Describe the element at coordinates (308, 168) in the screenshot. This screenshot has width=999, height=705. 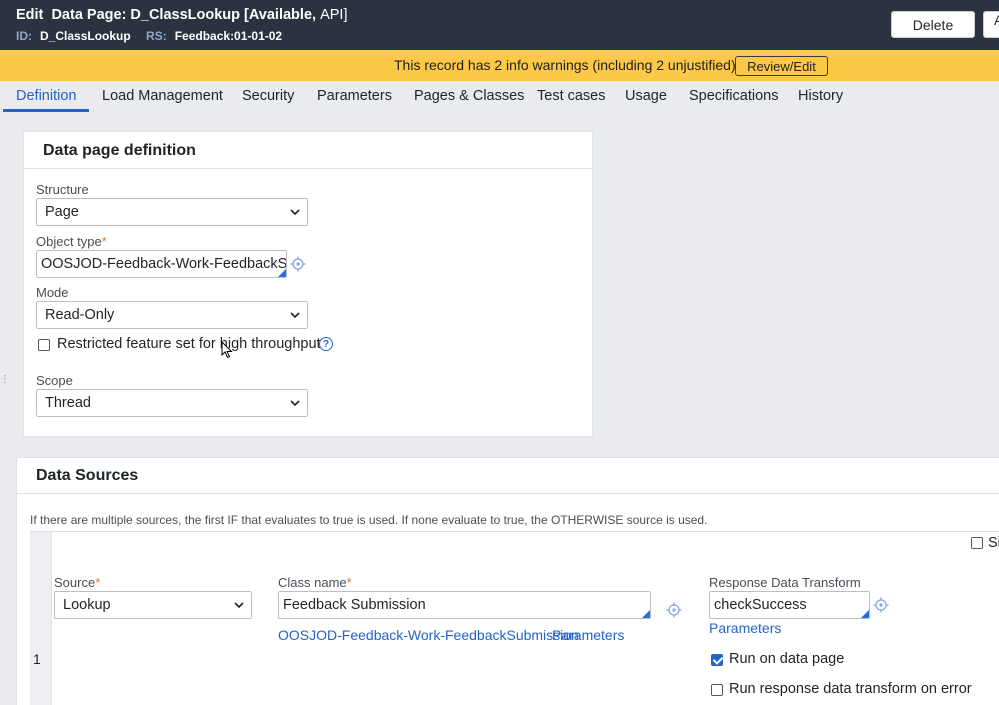
I see `definition-divider` at that location.